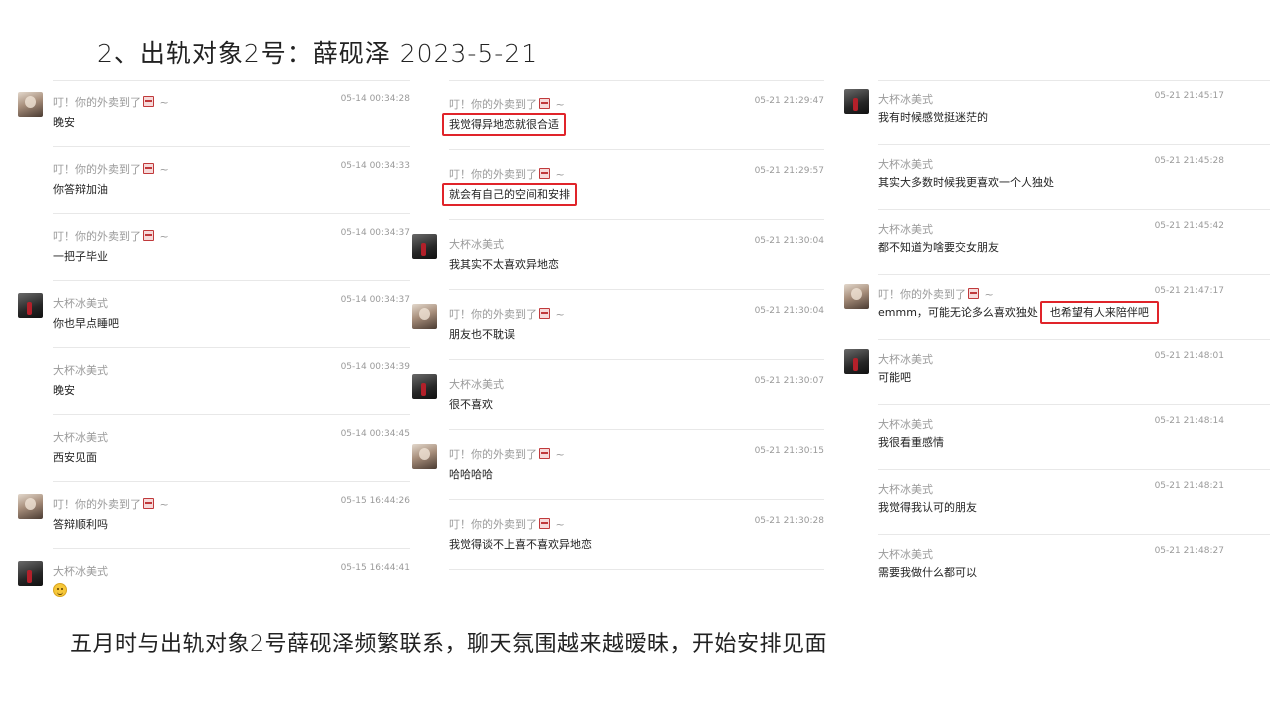 The image size is (1280, 705). Describe the element at coordinates (80, 256) in the screenshot. I see `message-text: 一把子毕业` at that location.